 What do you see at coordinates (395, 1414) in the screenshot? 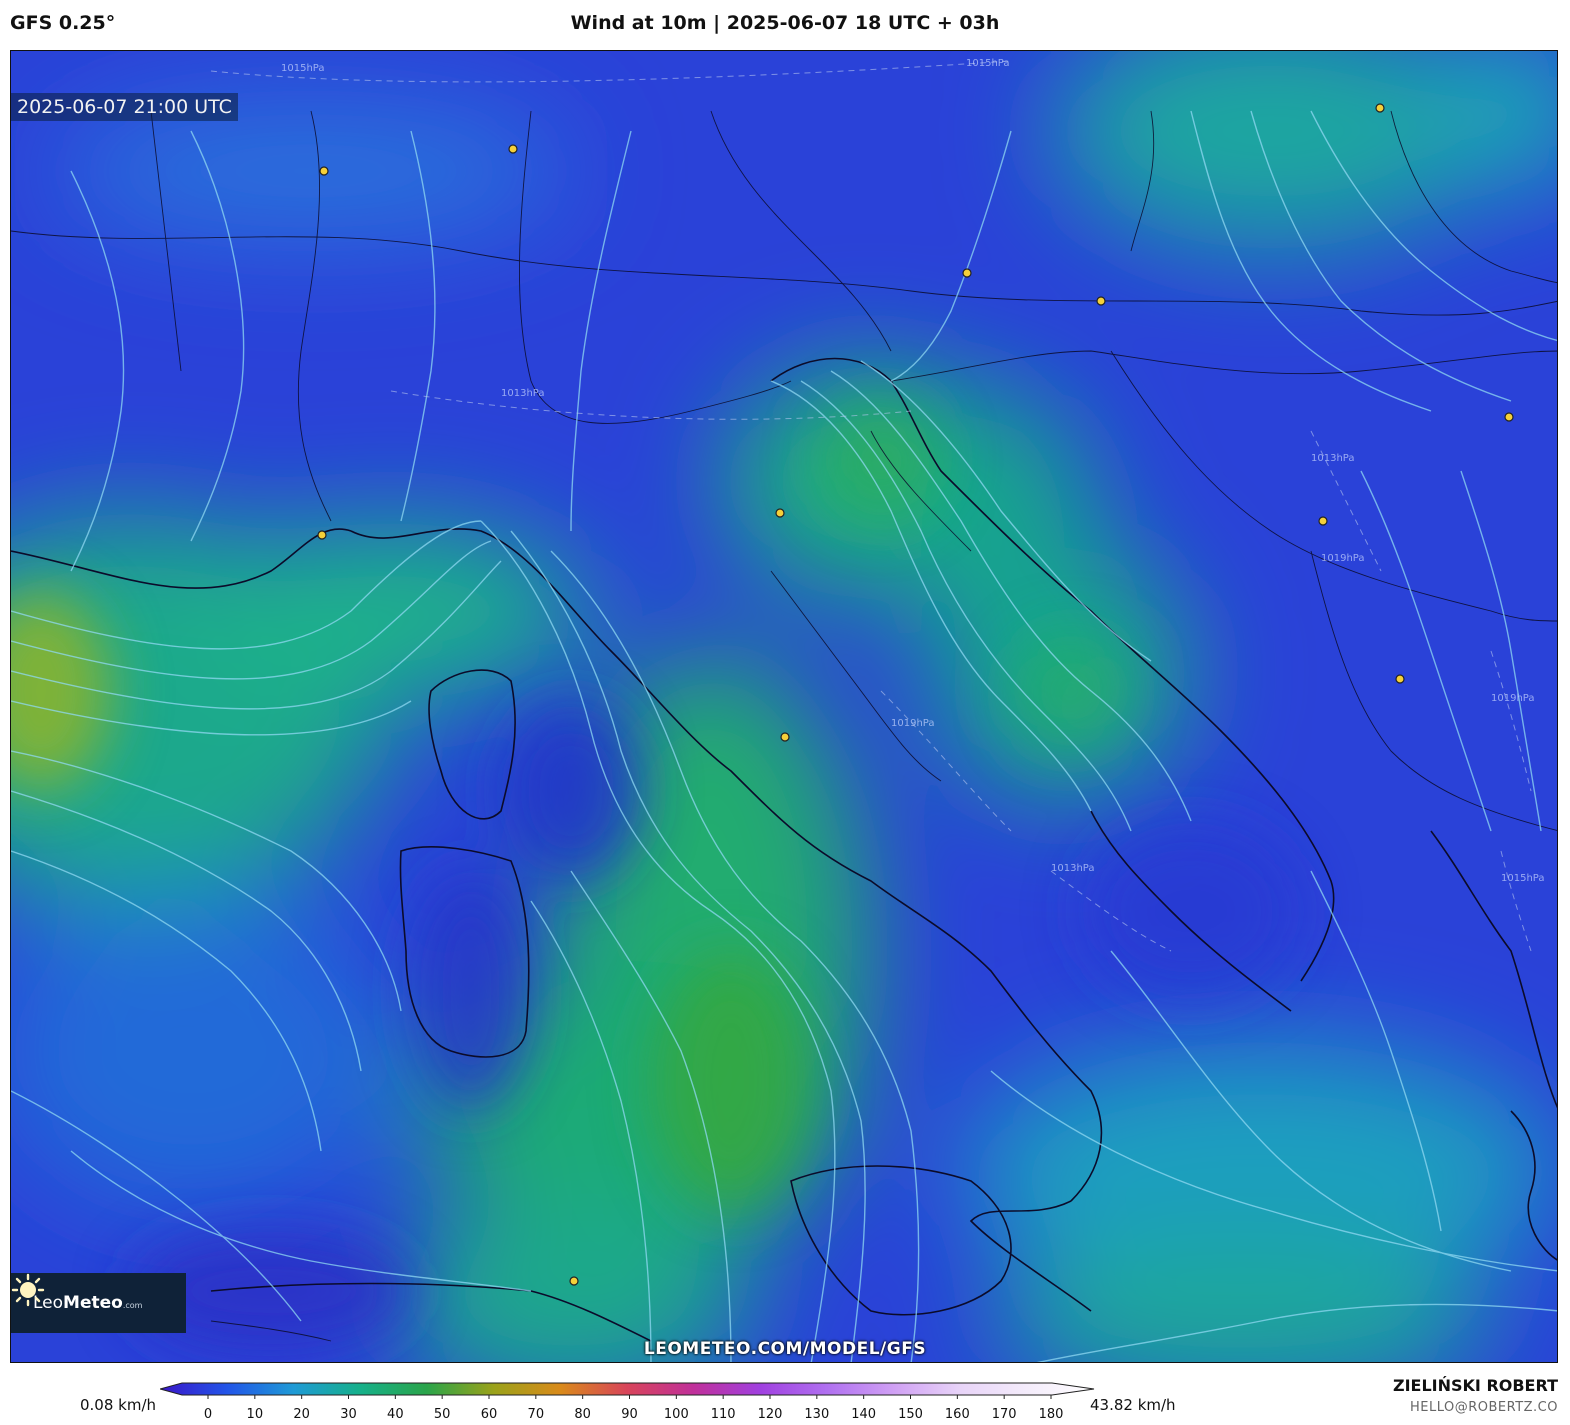
I see `colorbar-tick-label: 40` at bounding box center [395, 1414].